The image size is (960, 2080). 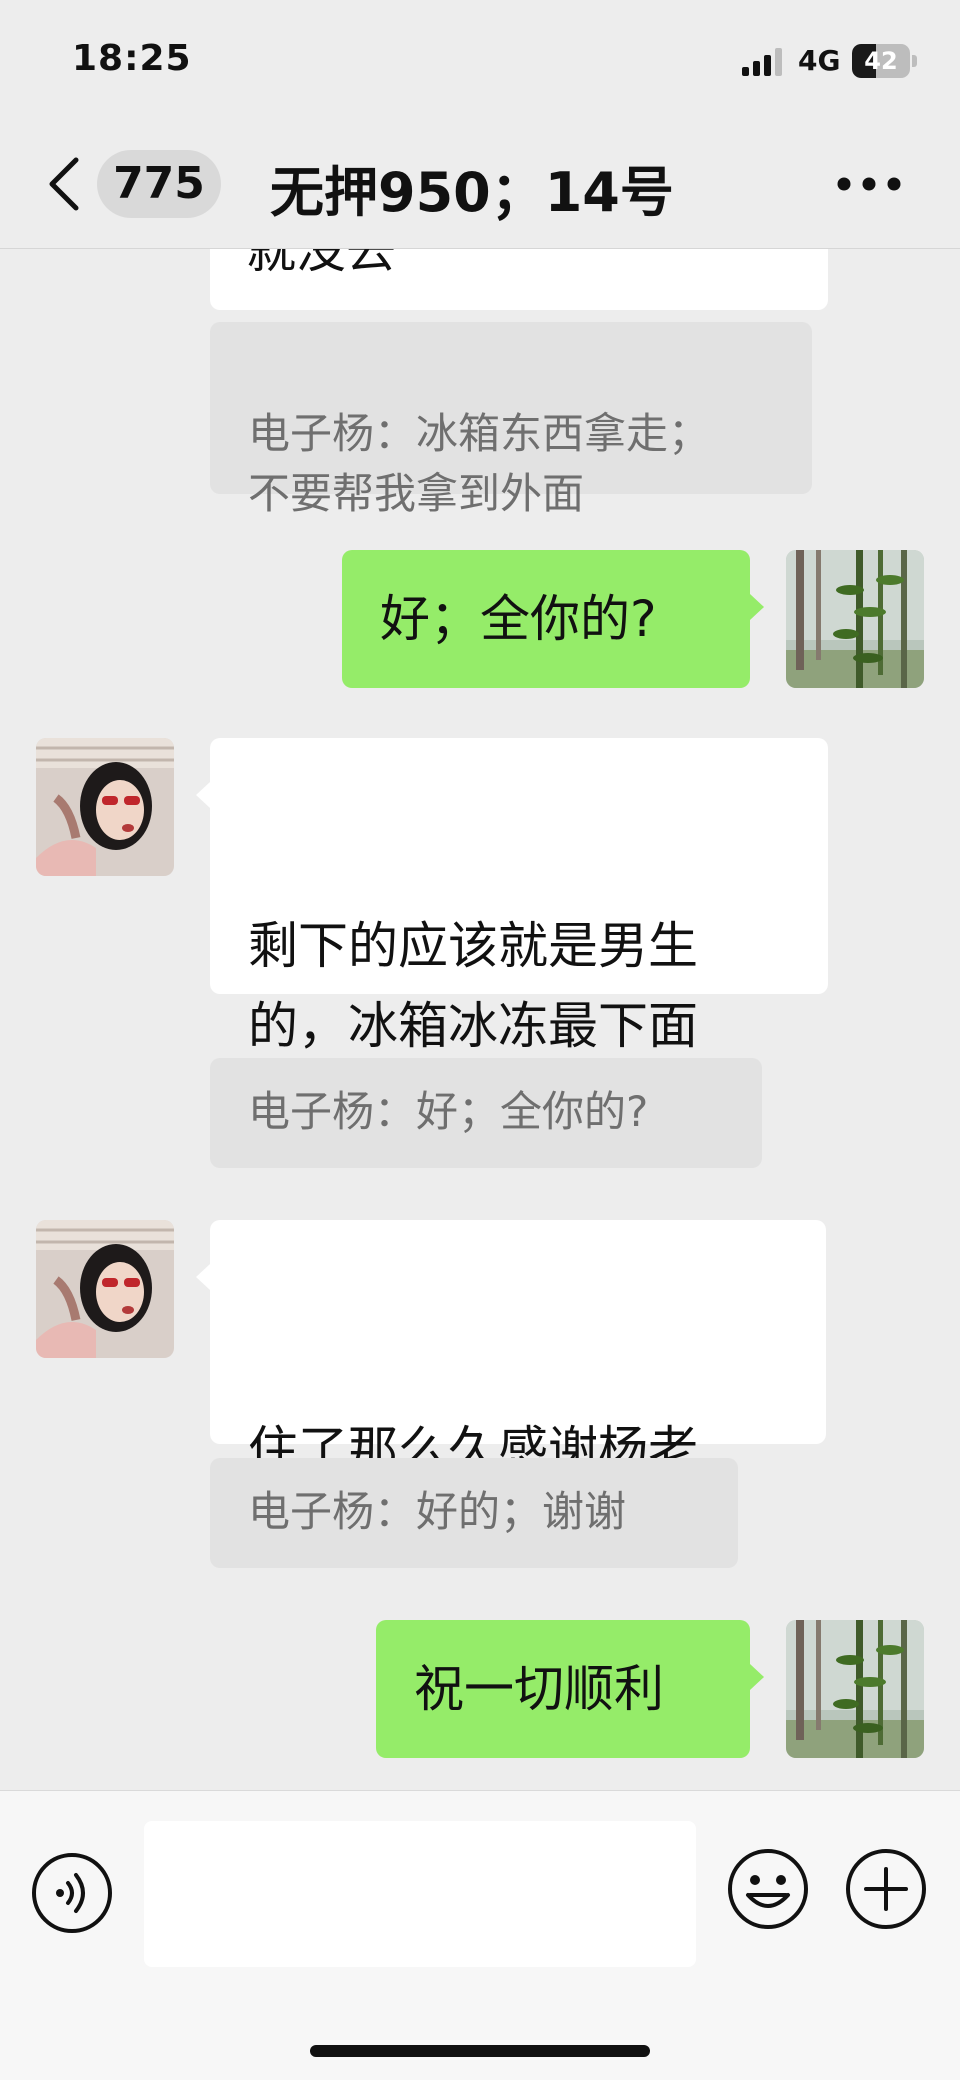 I want to click on chat-header: 775 无押950；14号, so click(x=480, y=184).